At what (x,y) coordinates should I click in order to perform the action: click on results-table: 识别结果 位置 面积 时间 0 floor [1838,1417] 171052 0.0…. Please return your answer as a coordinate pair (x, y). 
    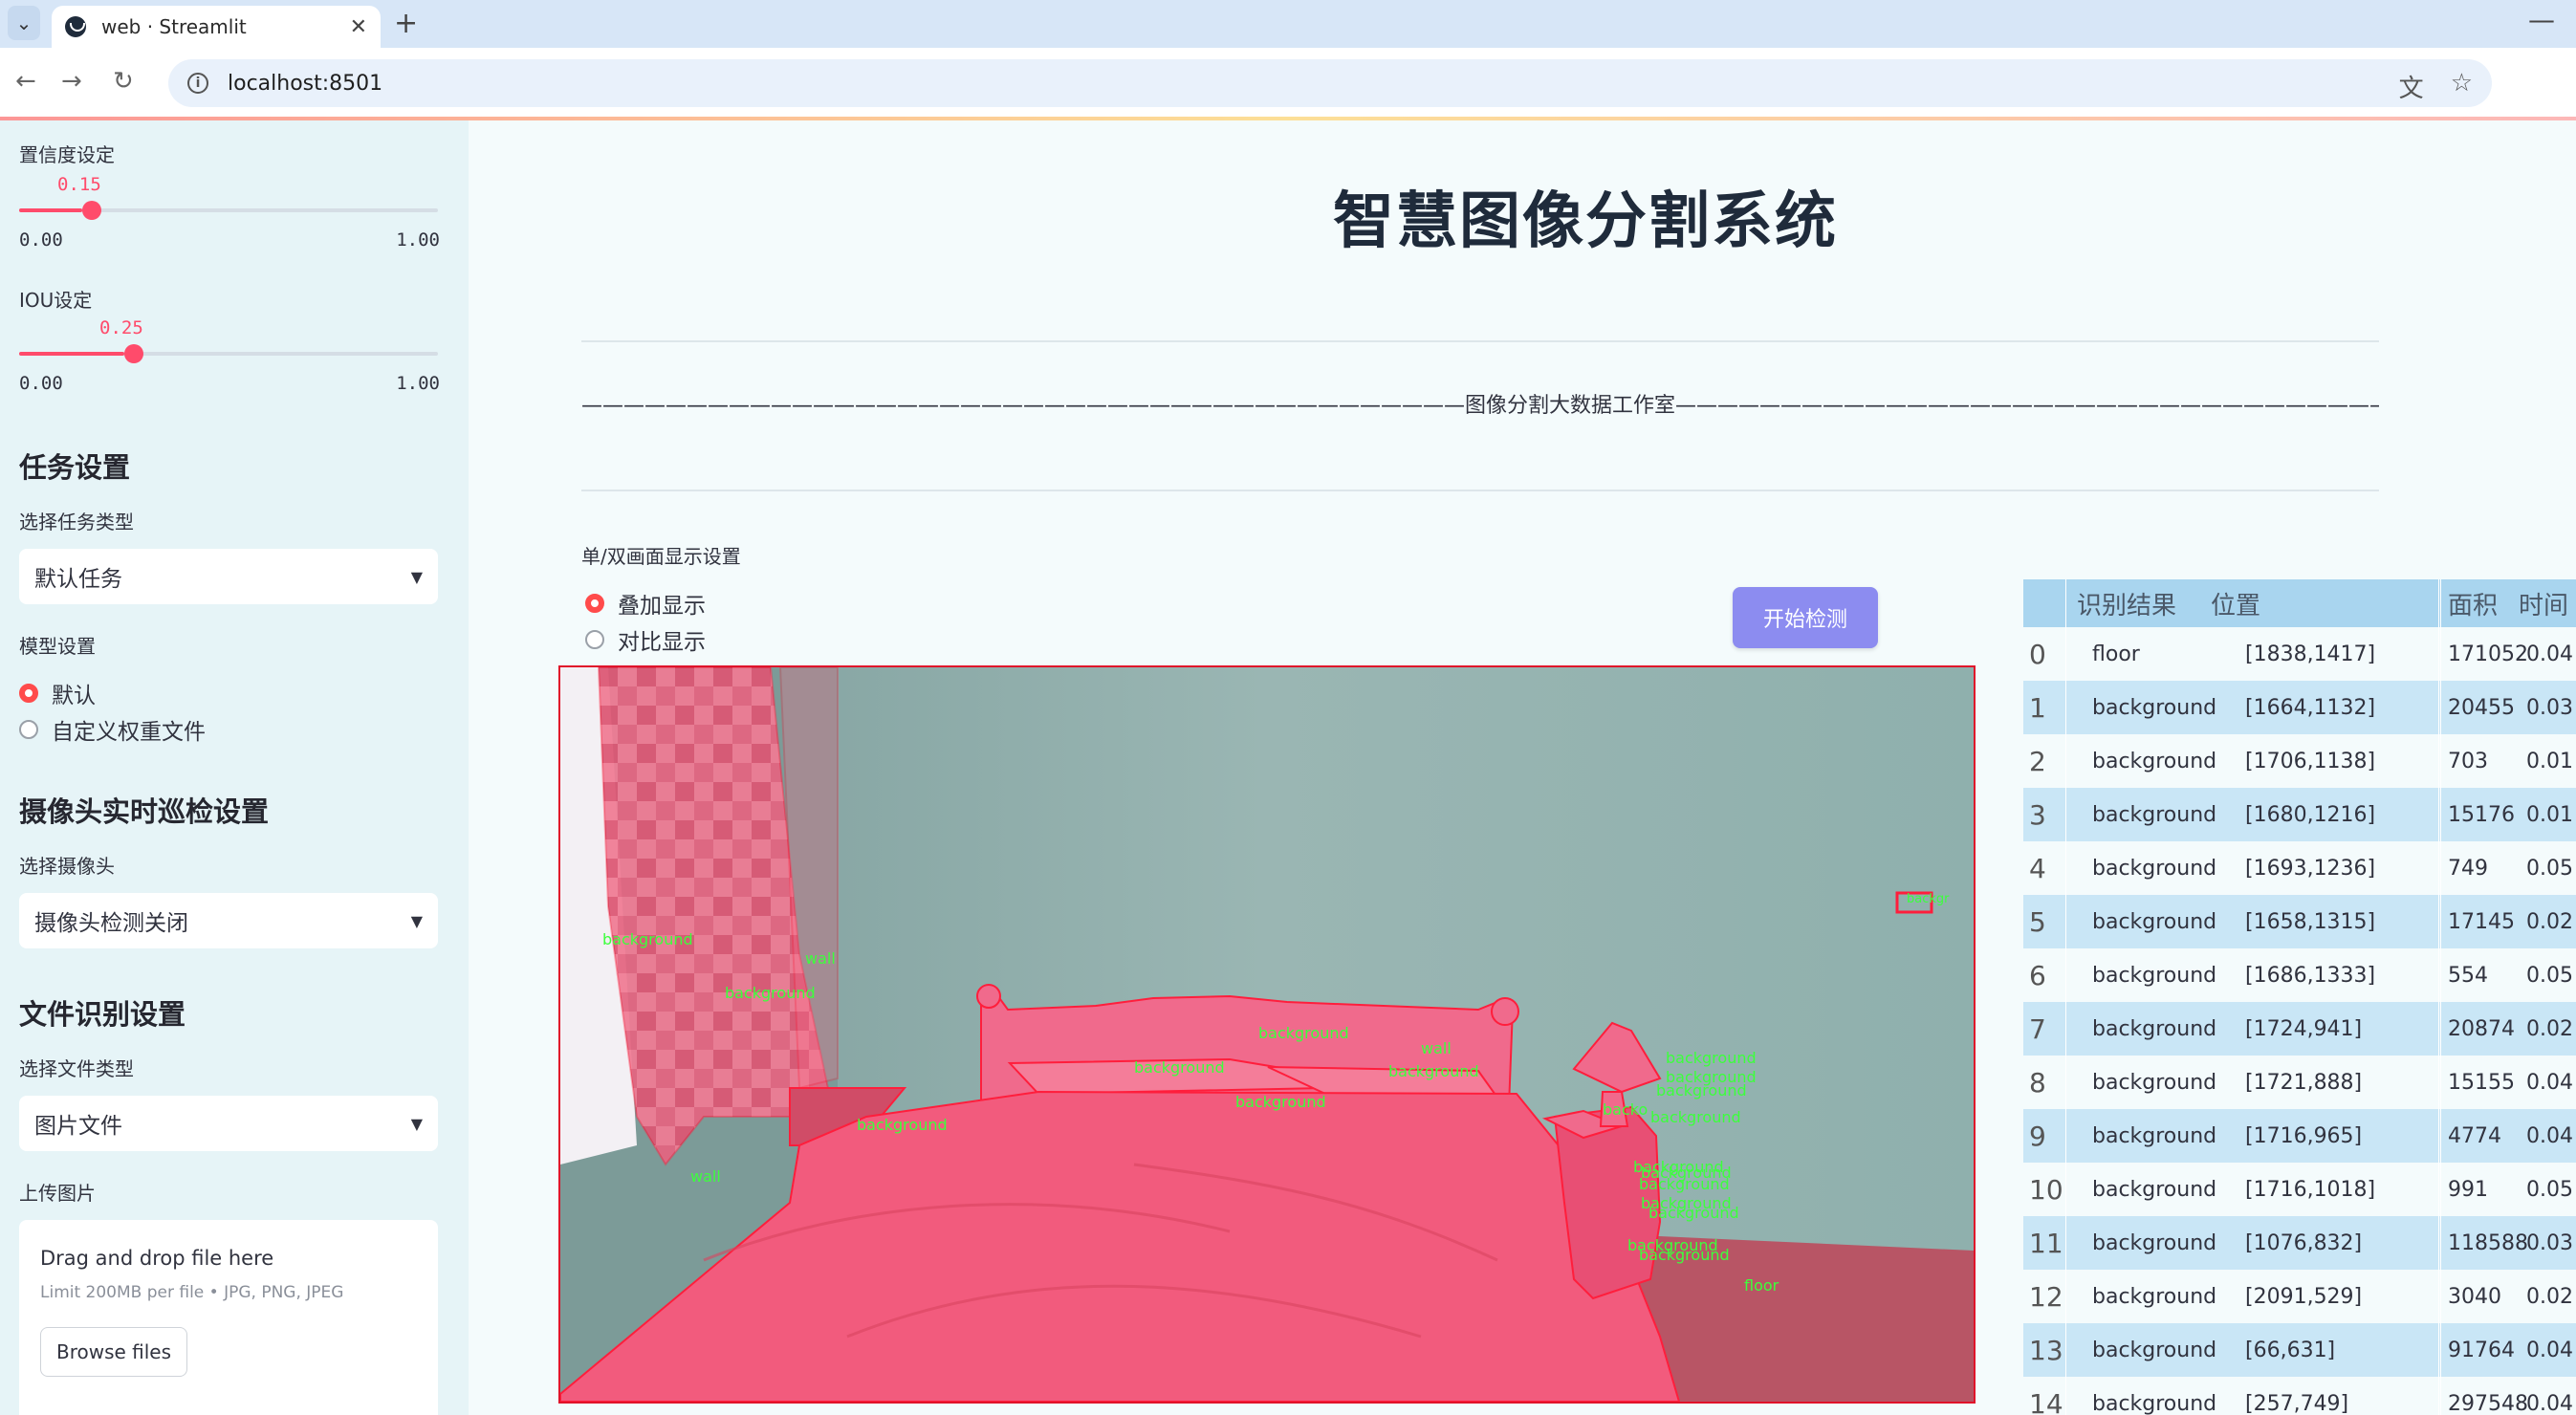
    Looking at the image, I should click on (2299, 997).